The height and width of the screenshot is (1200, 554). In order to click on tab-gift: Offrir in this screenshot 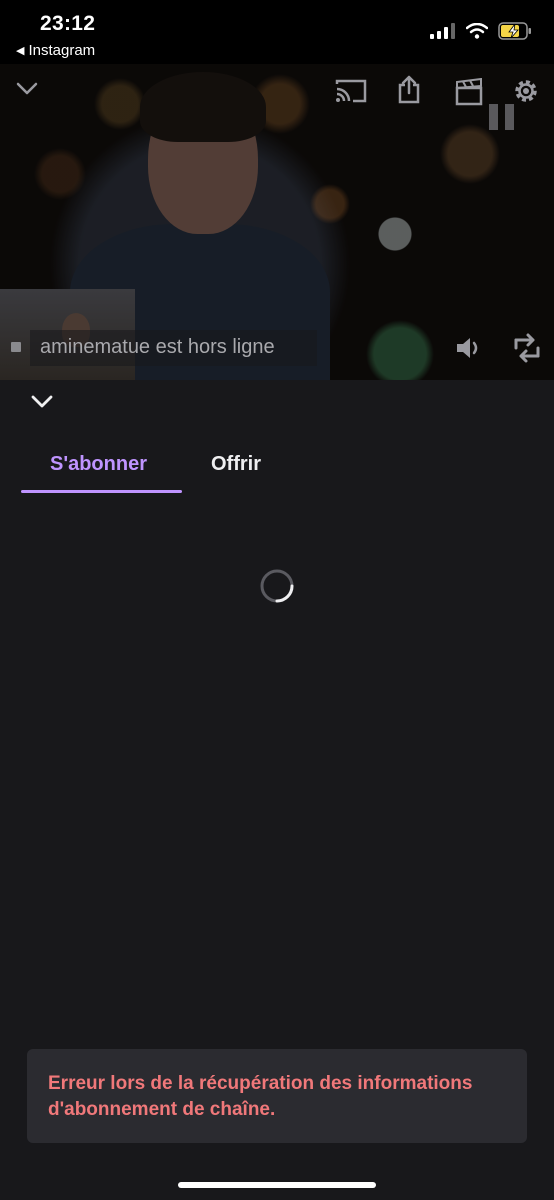, I will do `click(236, 464)`.